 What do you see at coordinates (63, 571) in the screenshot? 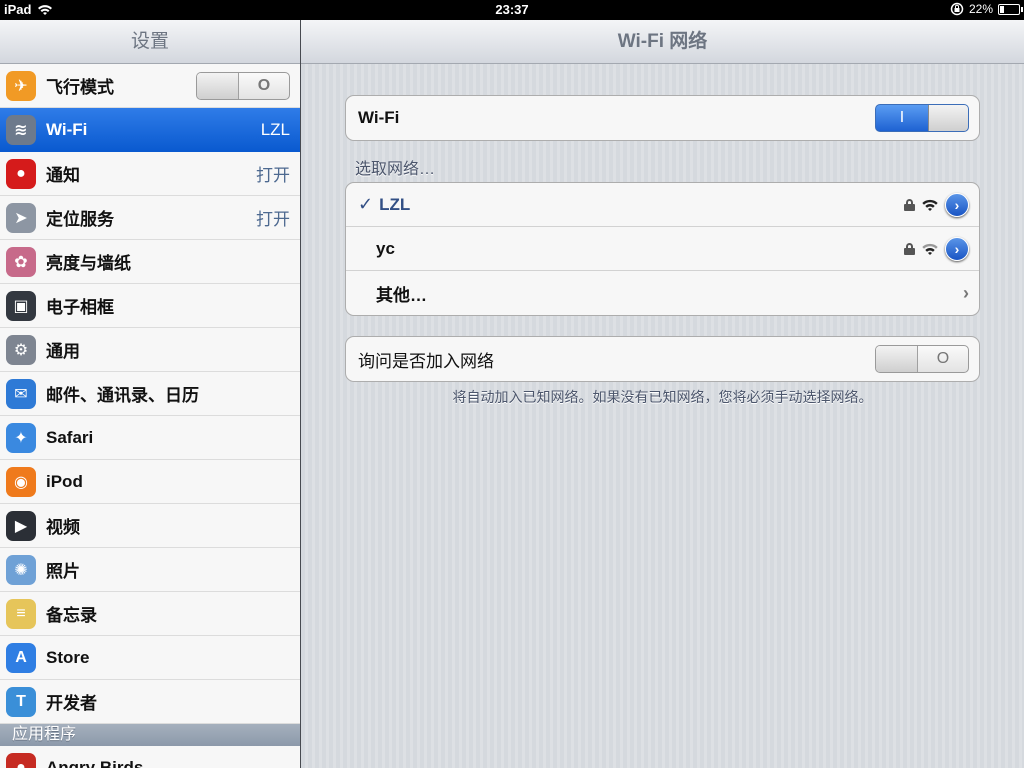
I see `sidebar-item-label: 照片` at bounding box center [63, 571].